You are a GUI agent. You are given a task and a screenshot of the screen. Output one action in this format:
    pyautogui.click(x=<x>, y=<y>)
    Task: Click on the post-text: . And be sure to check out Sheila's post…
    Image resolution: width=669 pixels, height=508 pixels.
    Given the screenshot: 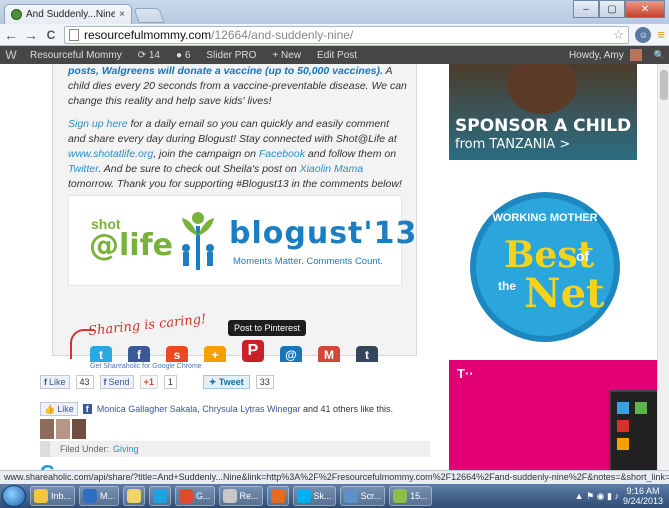 What is the action you would take?
    pyautogui.click(x=199, y=169)
    